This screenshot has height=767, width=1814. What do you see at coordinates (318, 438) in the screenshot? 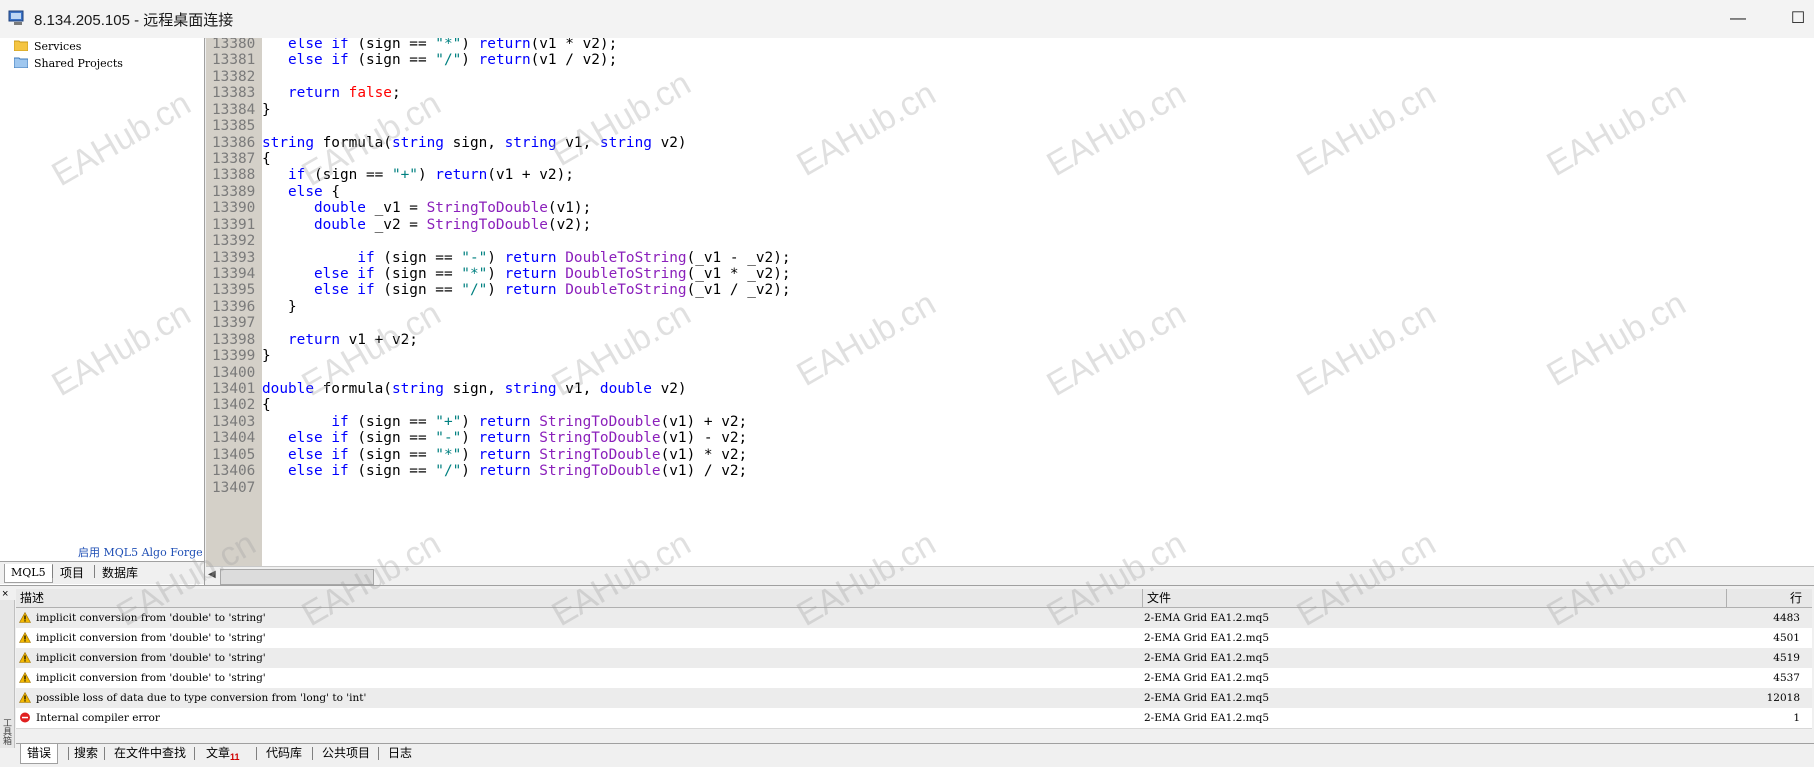
I see `code-token: else if` at bounding box center [318, 438].